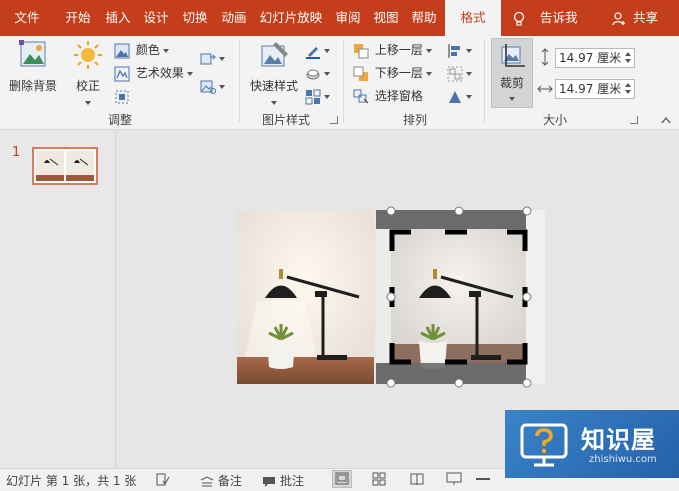 The width and height of the screenshot is (679, 491). I want to click on group-label-picture-styles: 图片样式, so click(285, 120).